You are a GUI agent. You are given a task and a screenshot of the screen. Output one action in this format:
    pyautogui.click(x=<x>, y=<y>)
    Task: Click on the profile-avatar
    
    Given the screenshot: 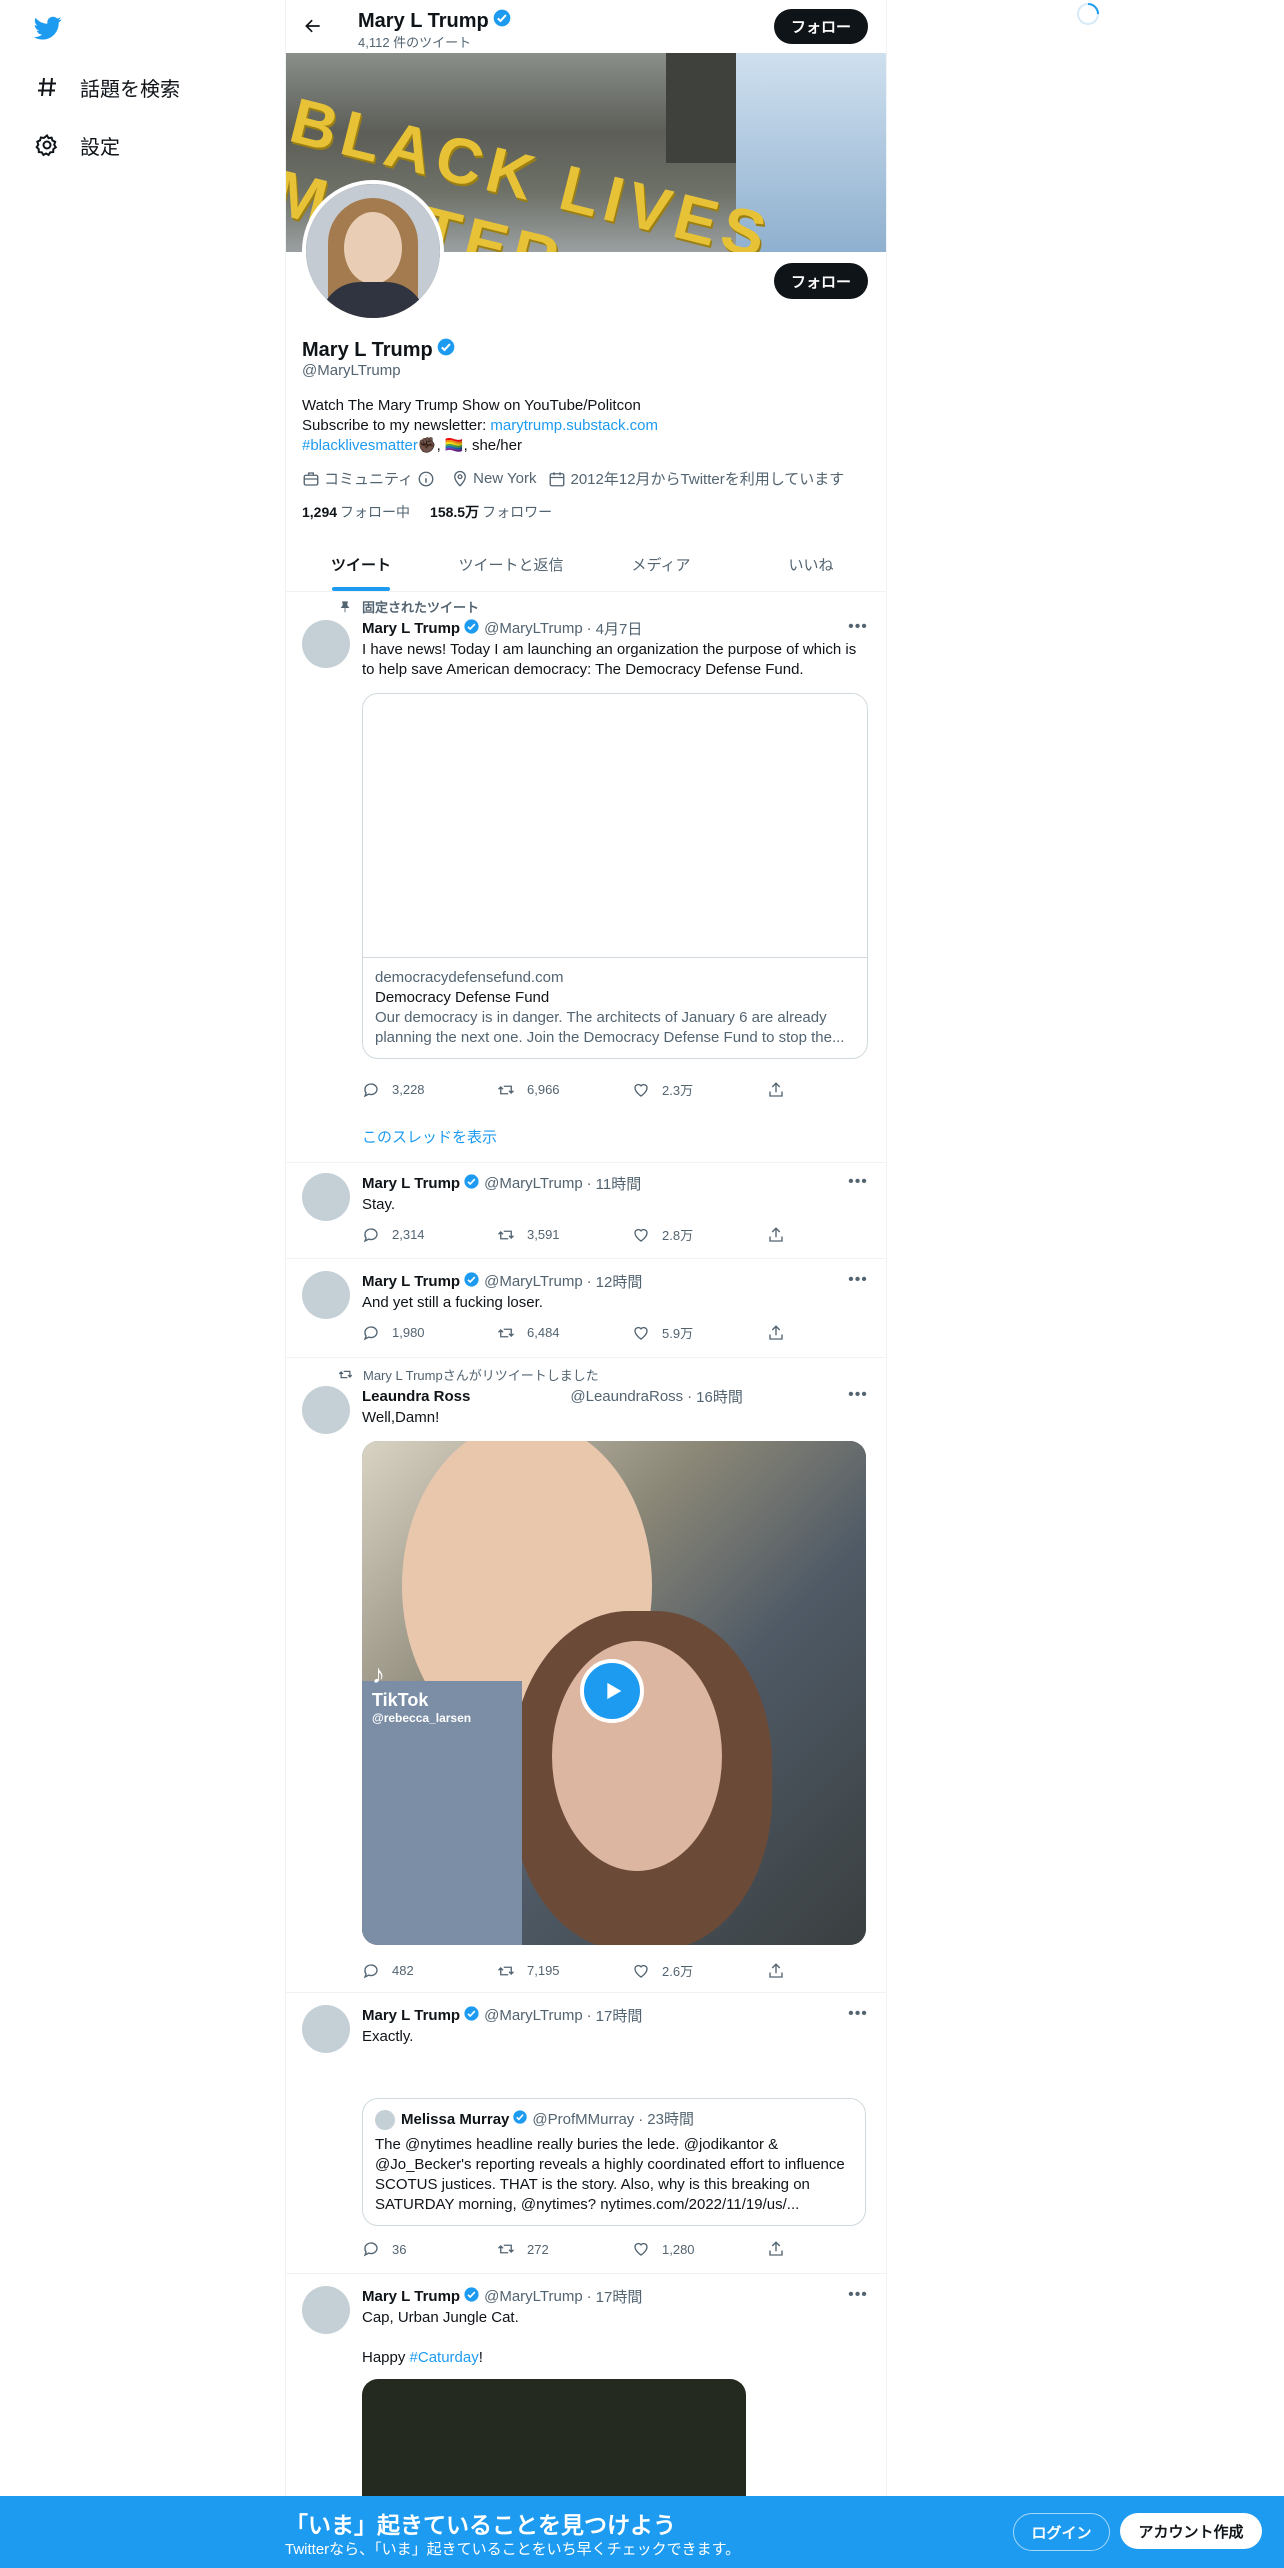 What is the action you would take?
    pyautogui.click(x=373, y=251)
    